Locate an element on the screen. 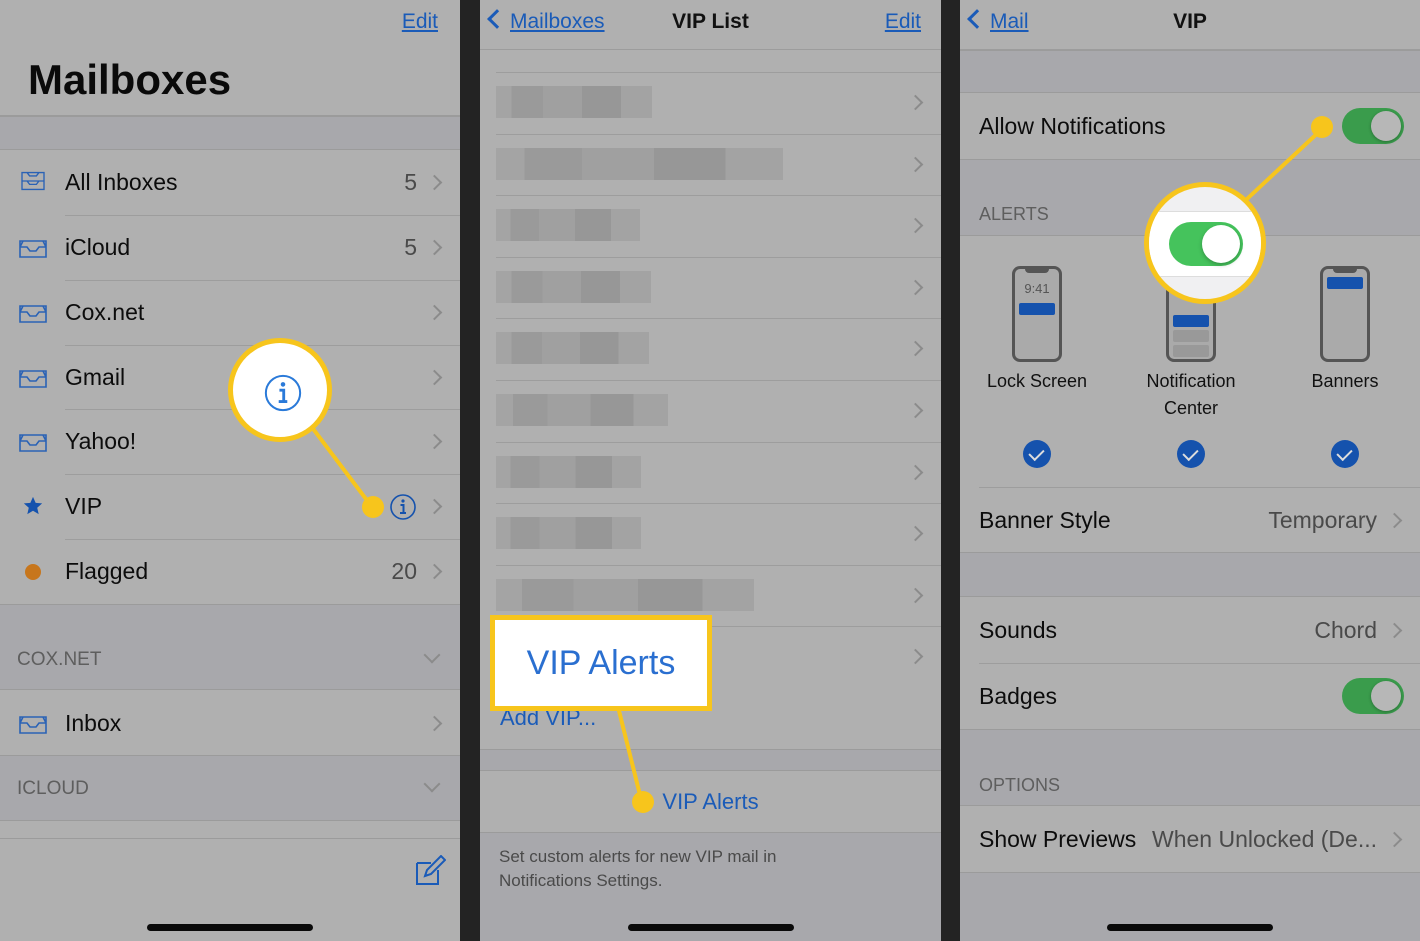  callout-label: VIP Alerts is located at coordinates (601, 662).